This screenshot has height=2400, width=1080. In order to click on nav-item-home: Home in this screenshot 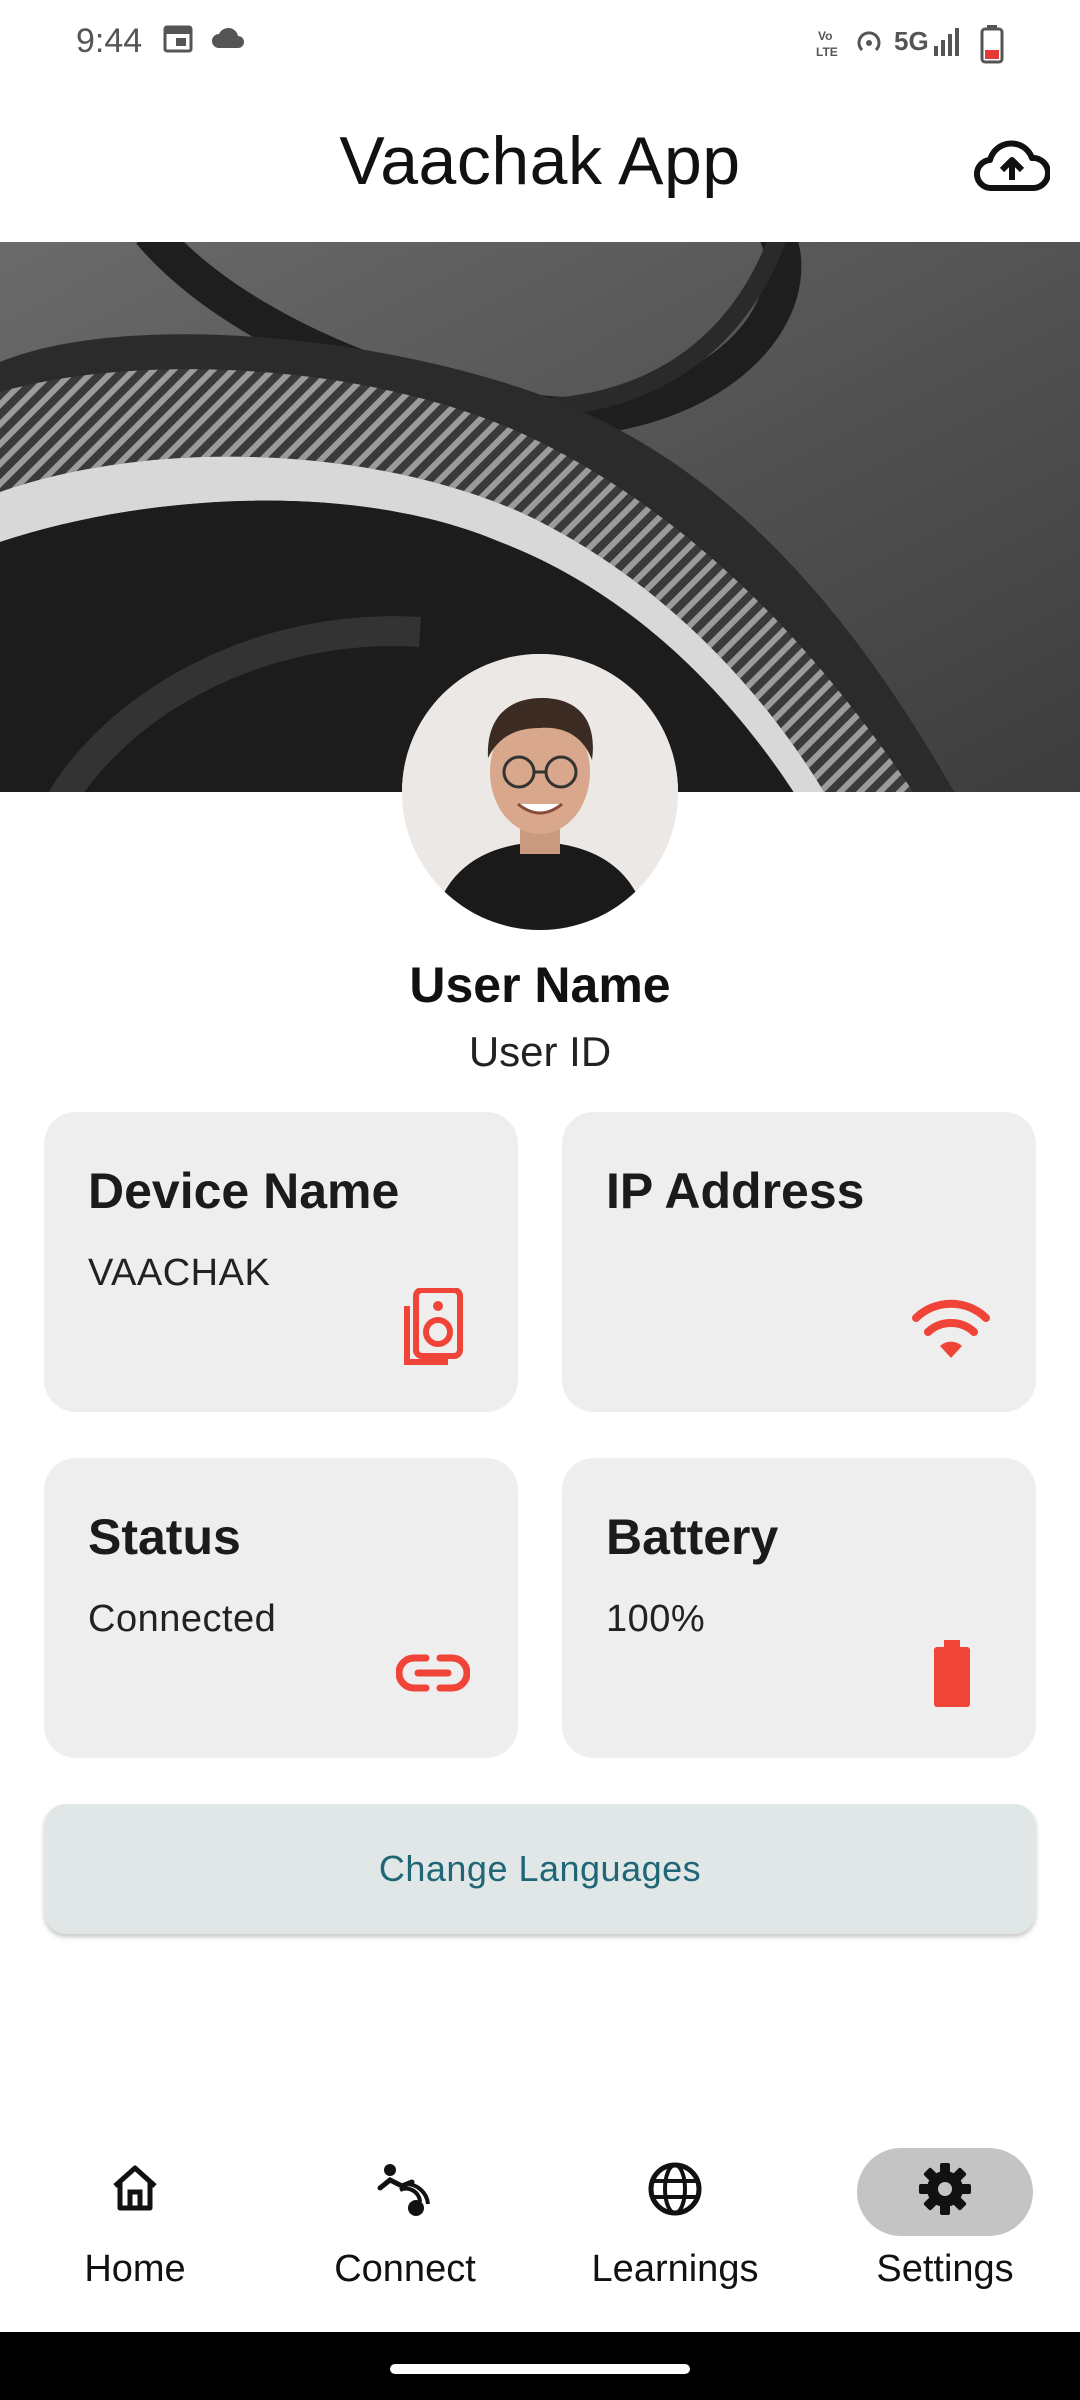, I will do `click(135, 2231)`.